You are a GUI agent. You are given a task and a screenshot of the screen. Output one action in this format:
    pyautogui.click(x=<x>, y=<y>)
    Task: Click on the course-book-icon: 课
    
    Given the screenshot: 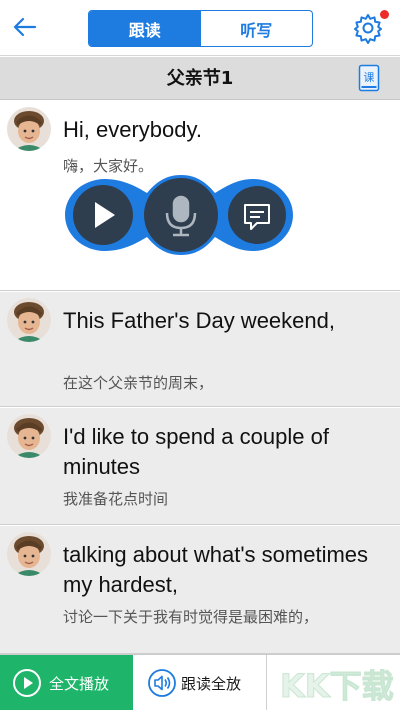 What is the action you would take?
    pyautogui.click(x=369, y=78)
    